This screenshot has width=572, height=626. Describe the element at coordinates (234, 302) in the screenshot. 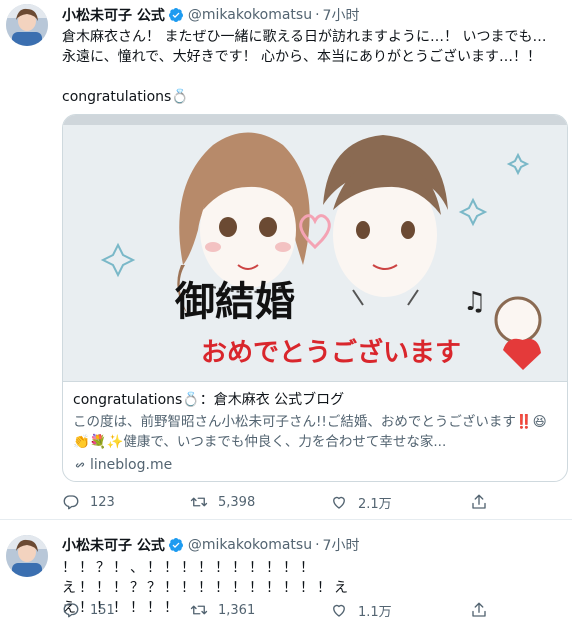

I see `card-image-text-1: 御結婚` at that location.